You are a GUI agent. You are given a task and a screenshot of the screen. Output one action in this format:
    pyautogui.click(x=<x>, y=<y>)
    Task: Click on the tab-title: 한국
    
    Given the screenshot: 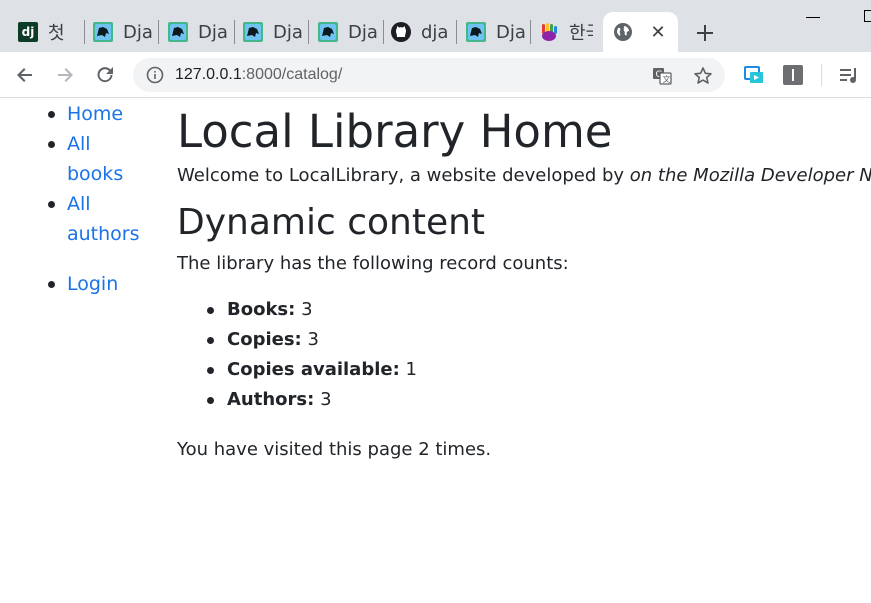 What is the action you would take?
    pyautogui.click(x=581, y=33)
    